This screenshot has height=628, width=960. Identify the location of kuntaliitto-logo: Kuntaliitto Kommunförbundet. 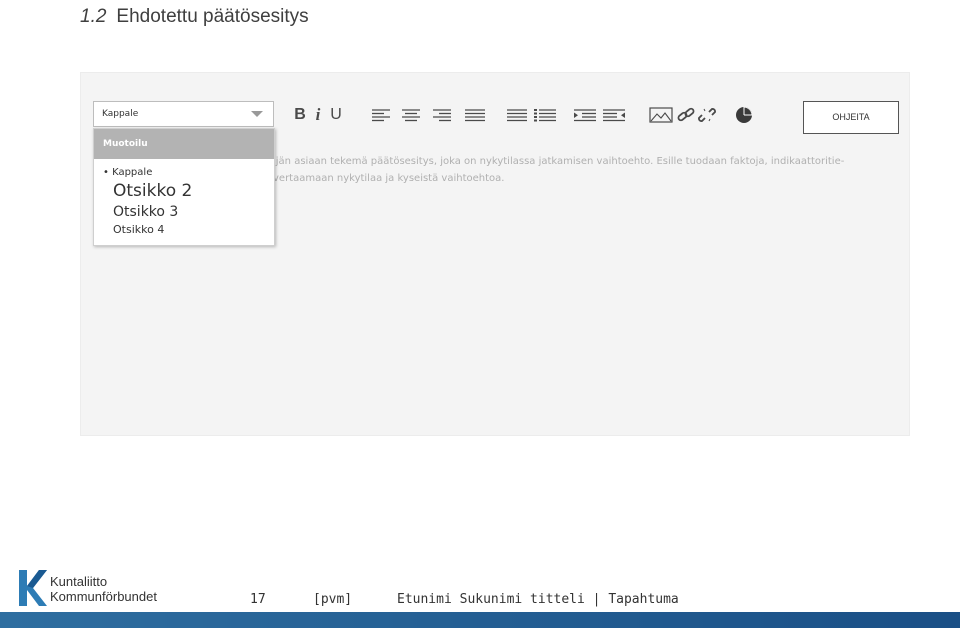
(107, 588).